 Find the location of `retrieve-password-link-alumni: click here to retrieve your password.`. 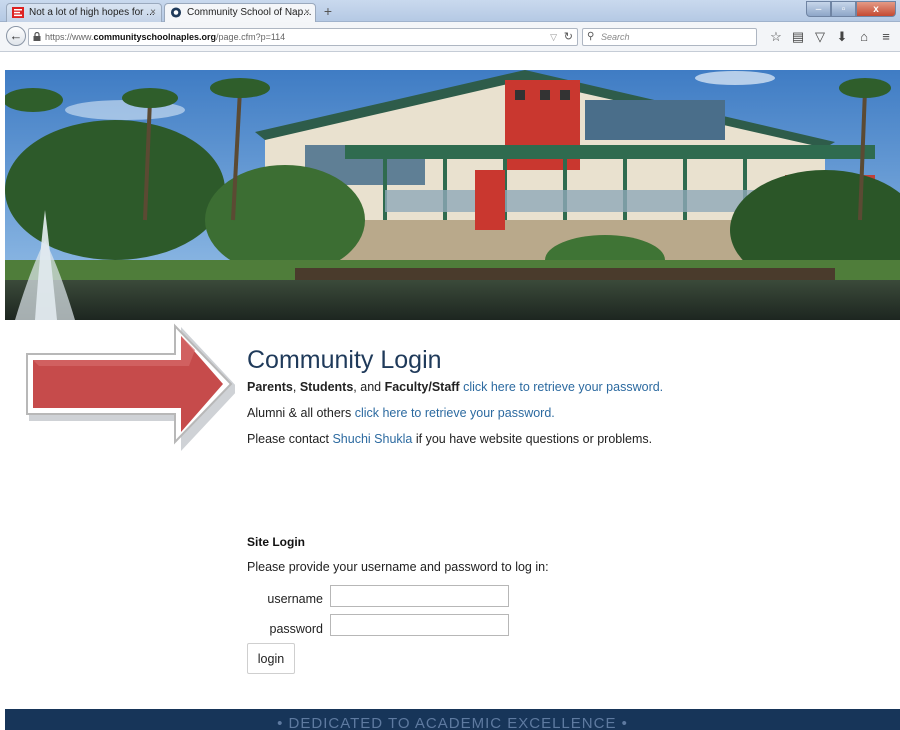

retrieve-password-link-alumni: click here to retrieve your password. is located at coordinates (455, 413).